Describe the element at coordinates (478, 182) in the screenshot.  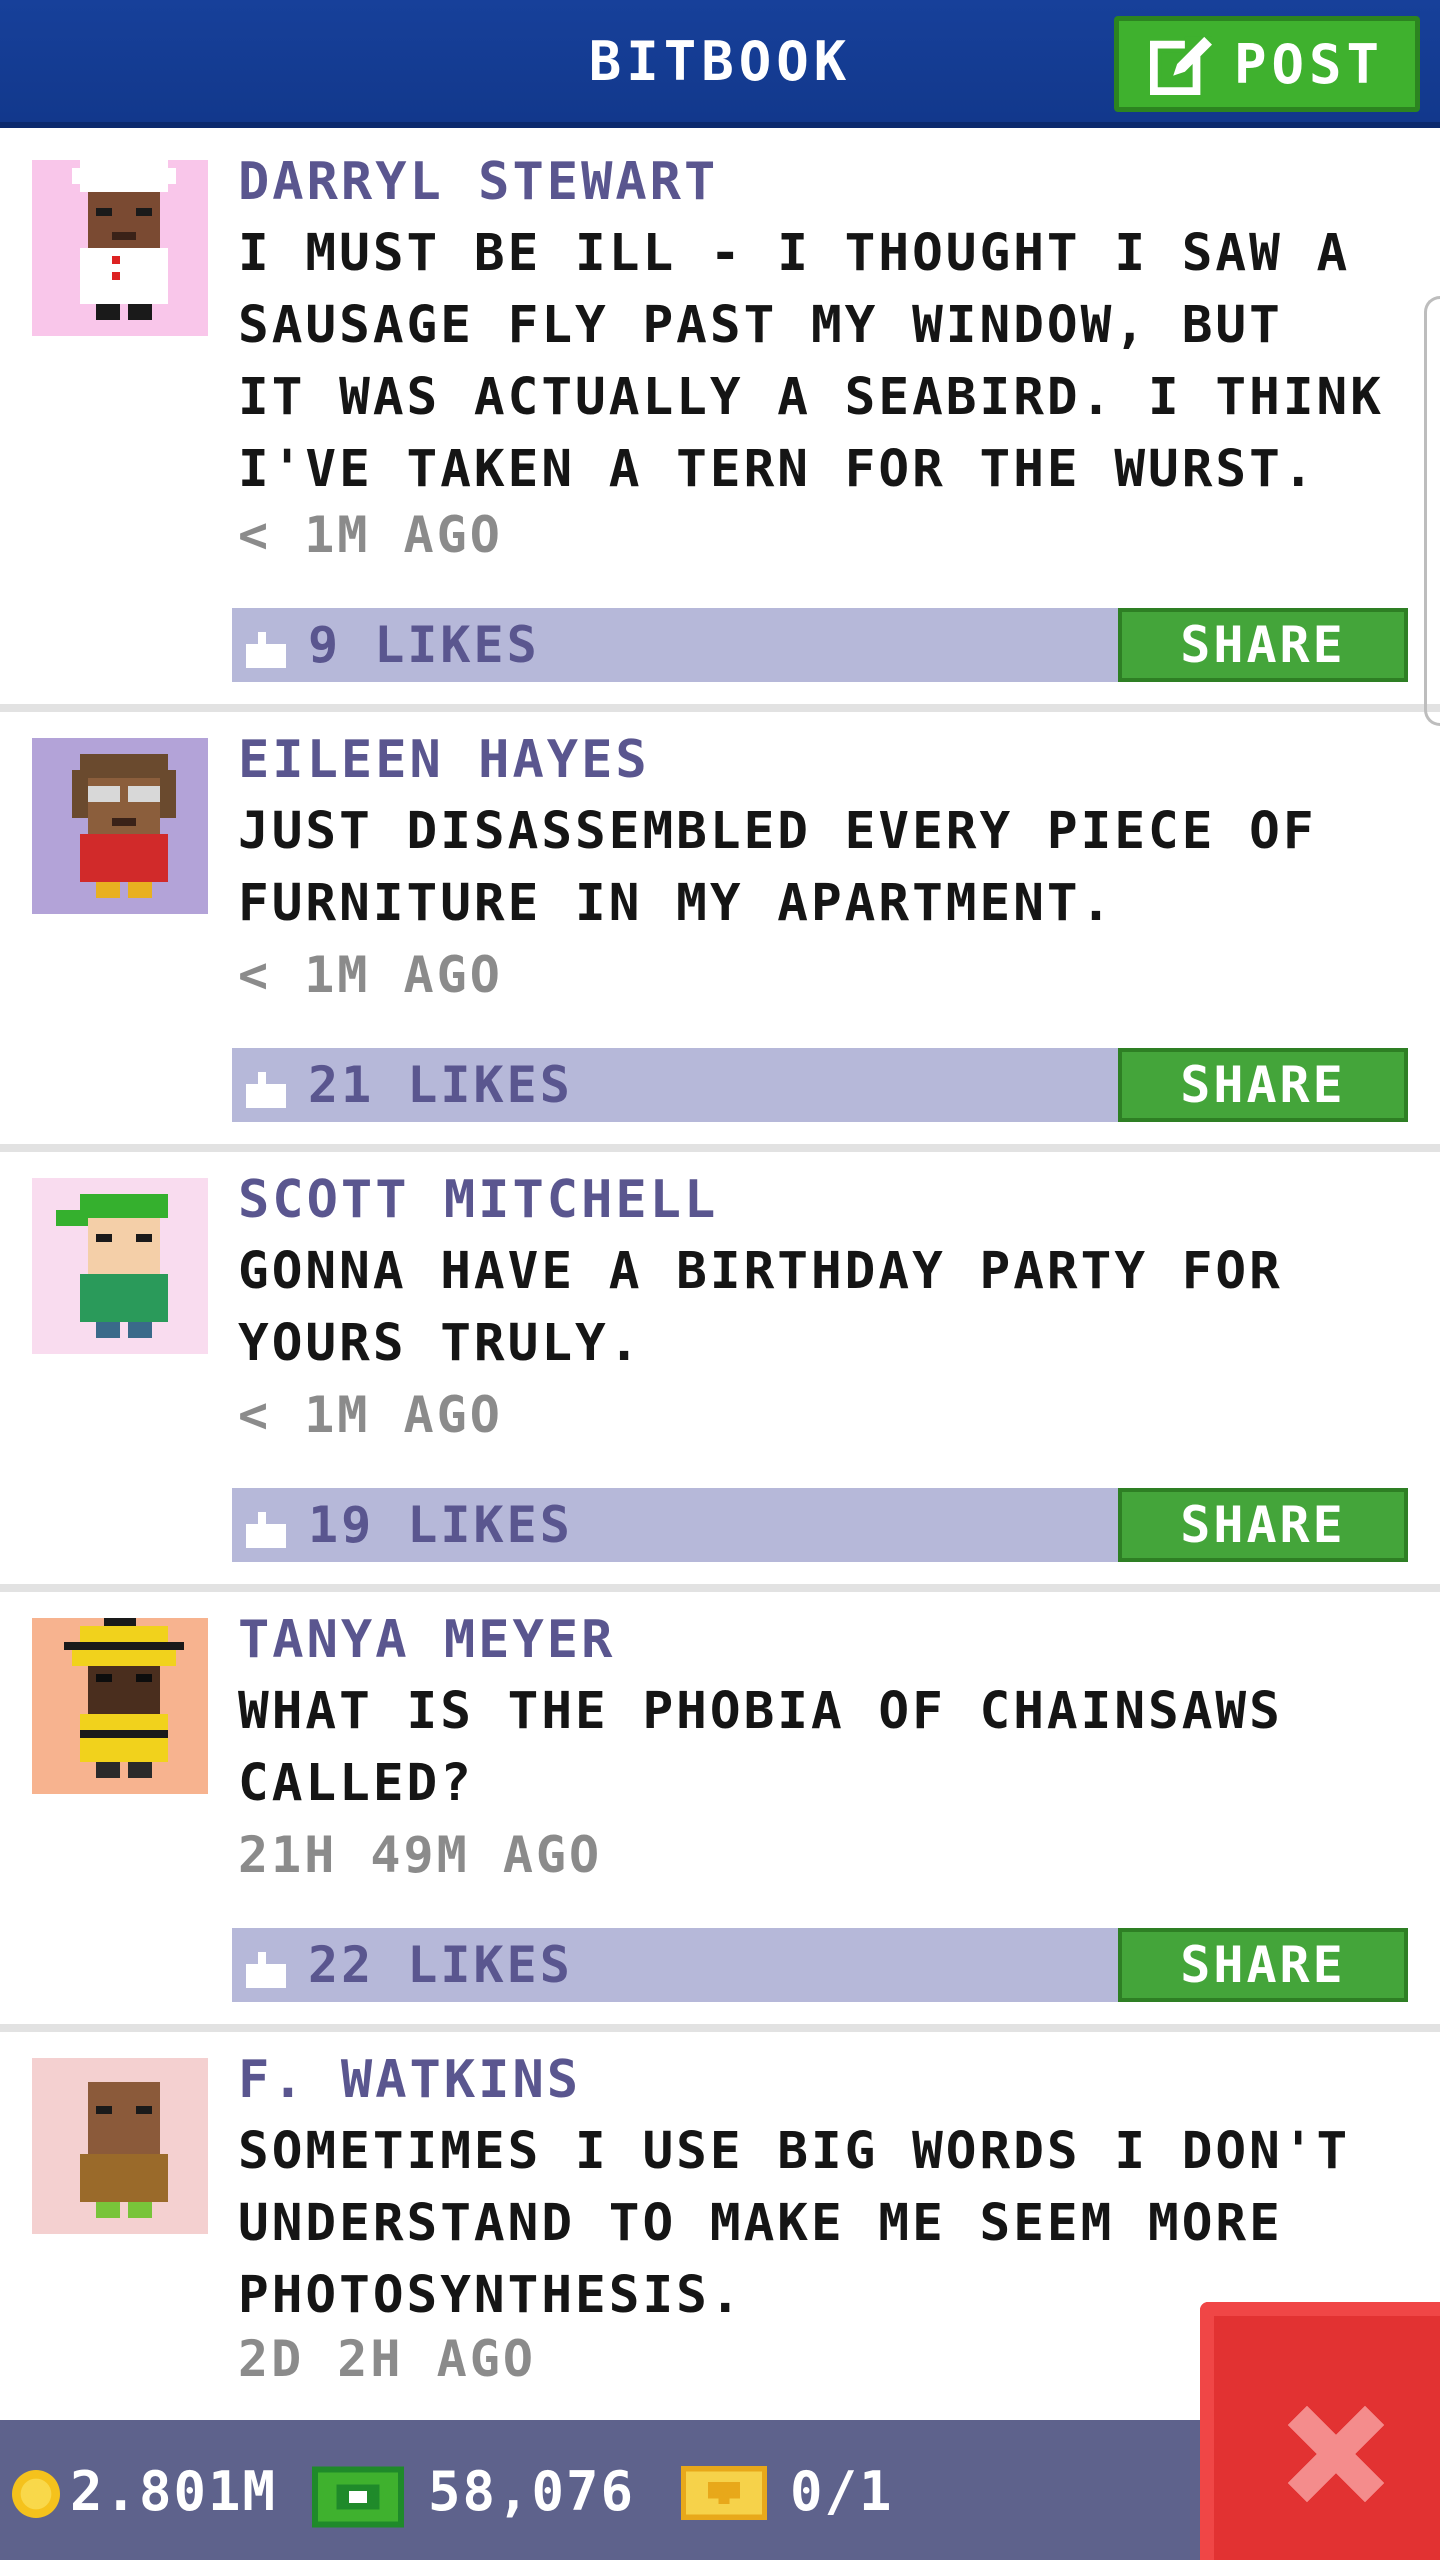
I see `post-author: DARRYL STEWART` at that location.